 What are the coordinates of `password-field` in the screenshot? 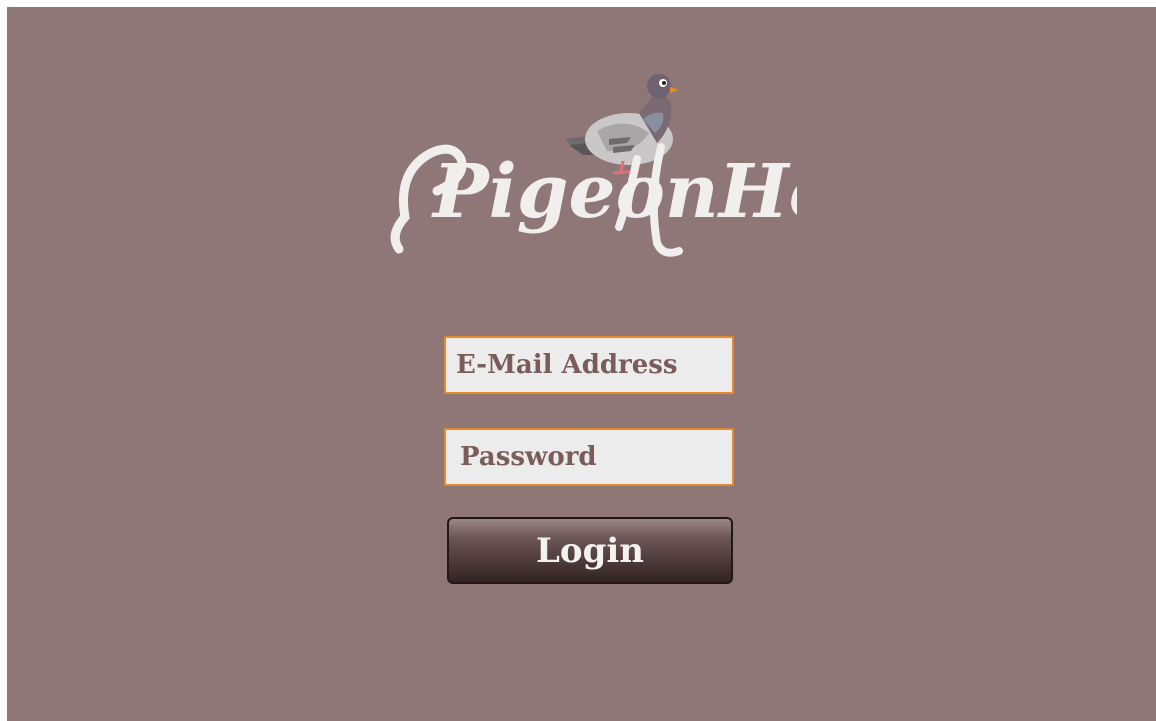 It's located at (589, 457).